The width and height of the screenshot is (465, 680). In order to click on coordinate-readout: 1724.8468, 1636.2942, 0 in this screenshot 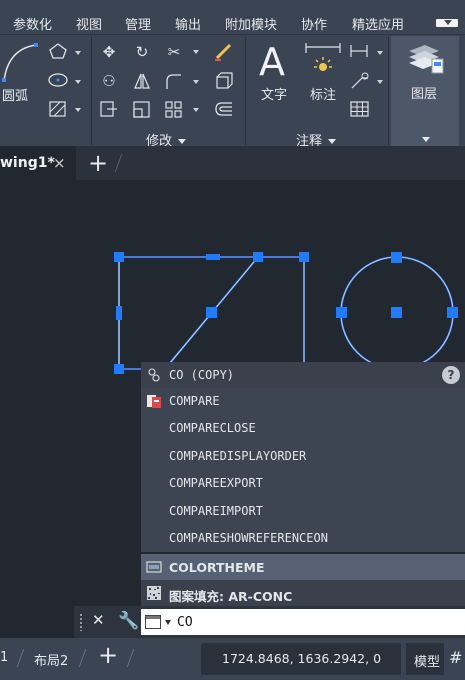, I will do `click(302, 658)`.